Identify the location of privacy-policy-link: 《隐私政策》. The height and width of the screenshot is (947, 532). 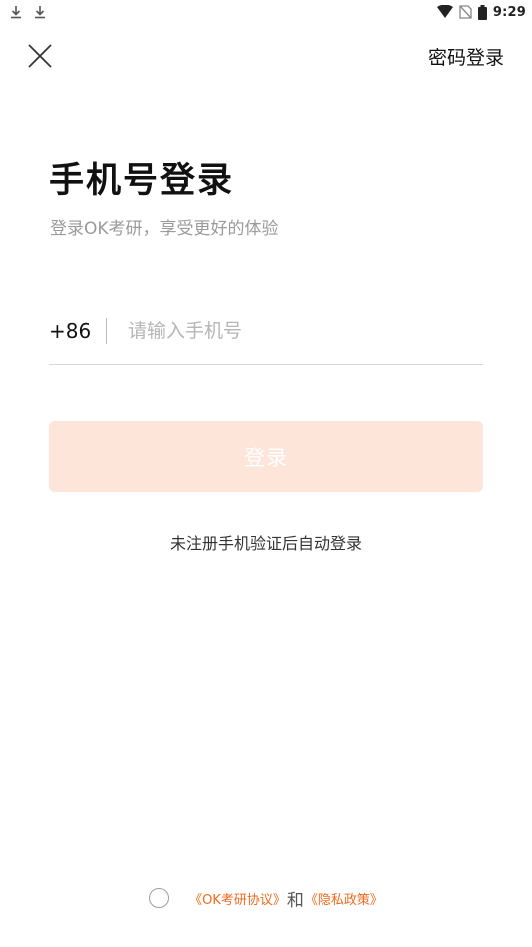
(344, 898).